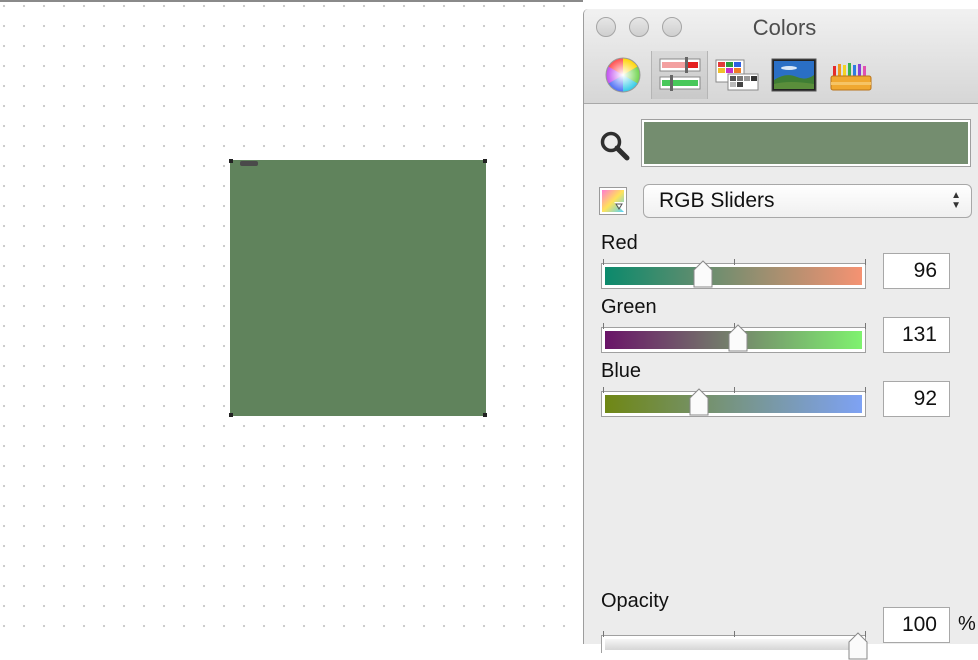  Describe the element at coordinates (916, 335) in the screenshot. I see `green-value-field: 131` at that location.